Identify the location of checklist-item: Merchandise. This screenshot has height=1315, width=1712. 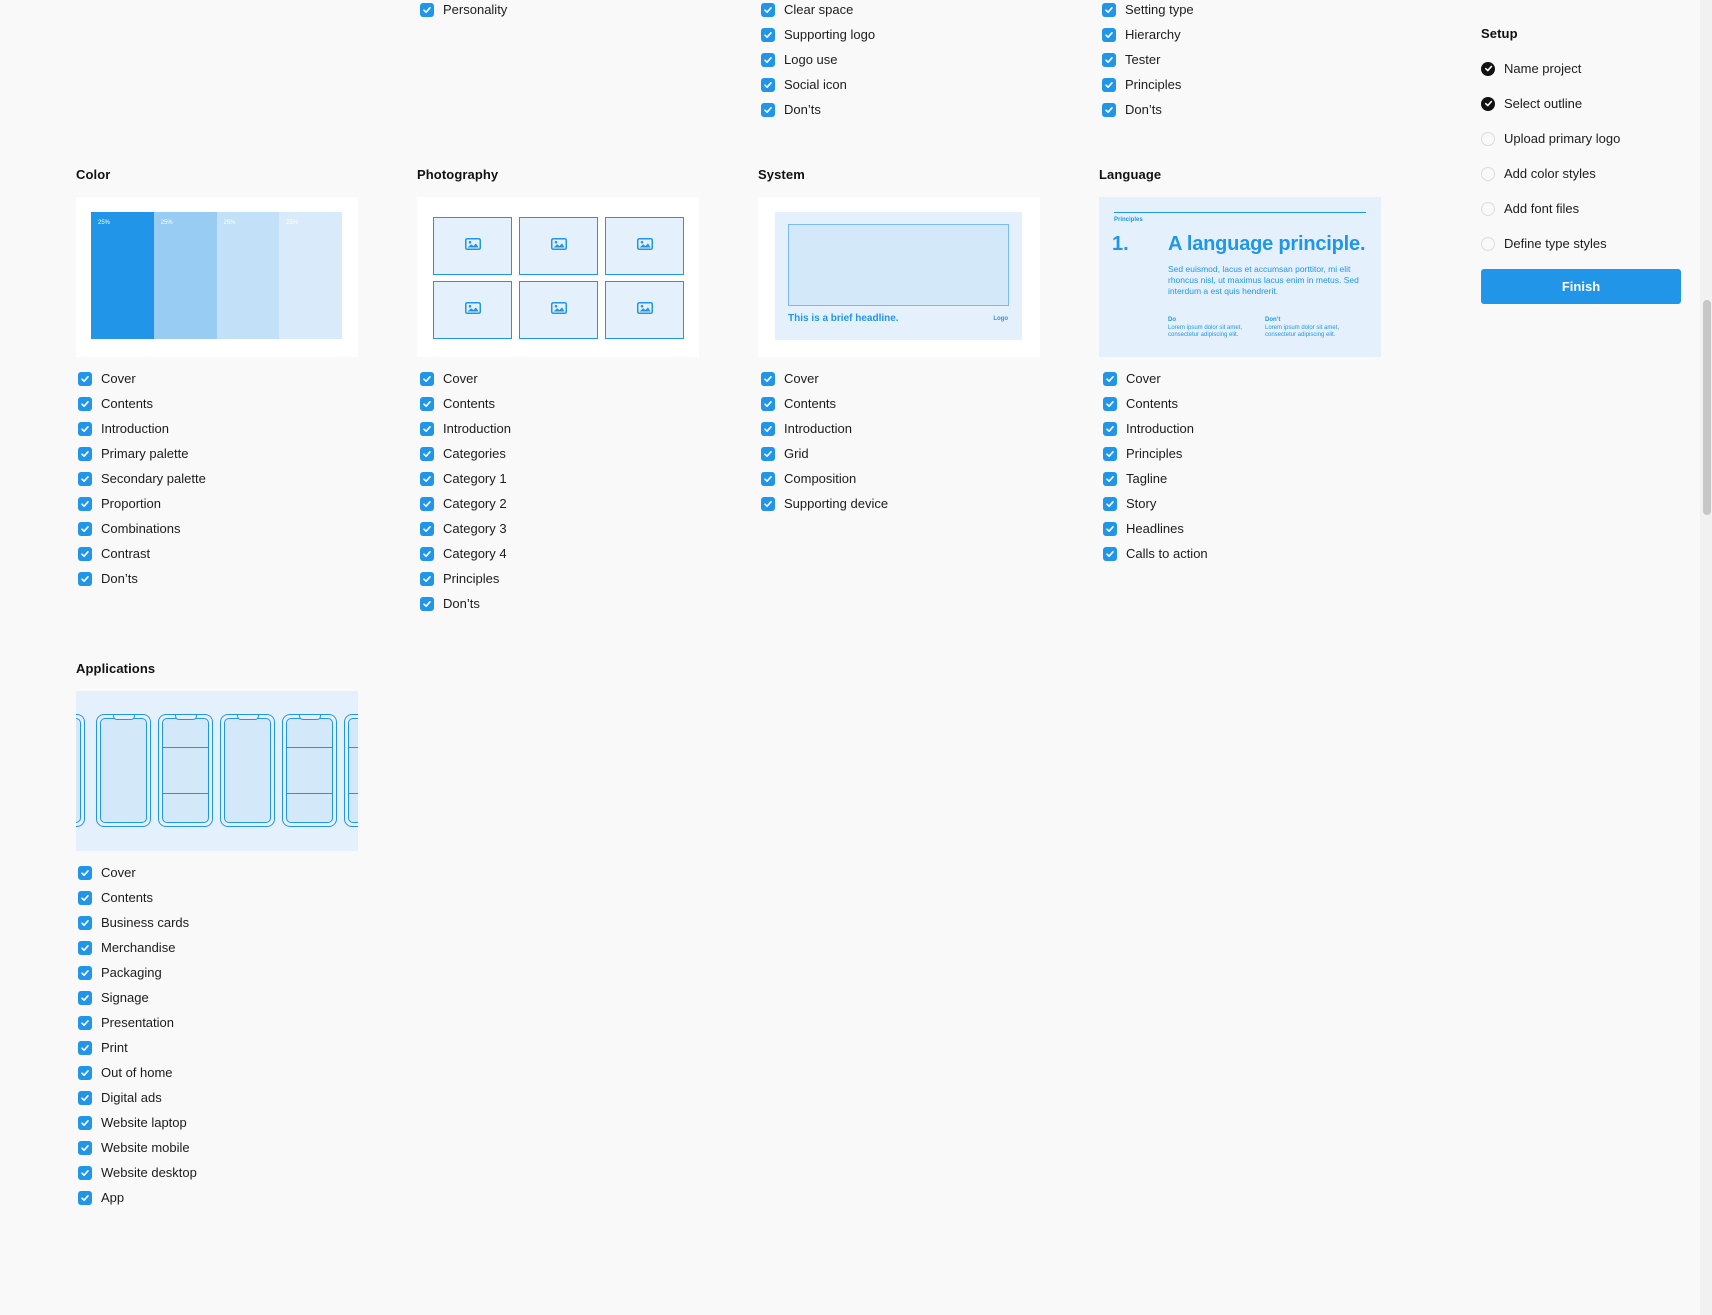
(137, 947).